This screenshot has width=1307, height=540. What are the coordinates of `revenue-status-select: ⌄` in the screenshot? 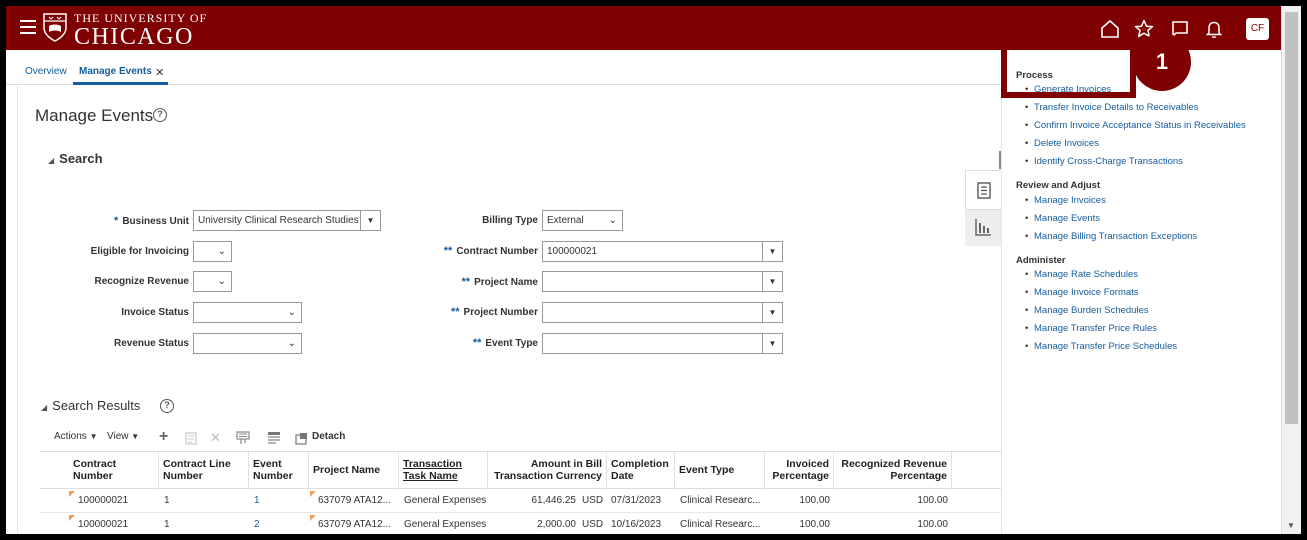 It's located at (247, 343).